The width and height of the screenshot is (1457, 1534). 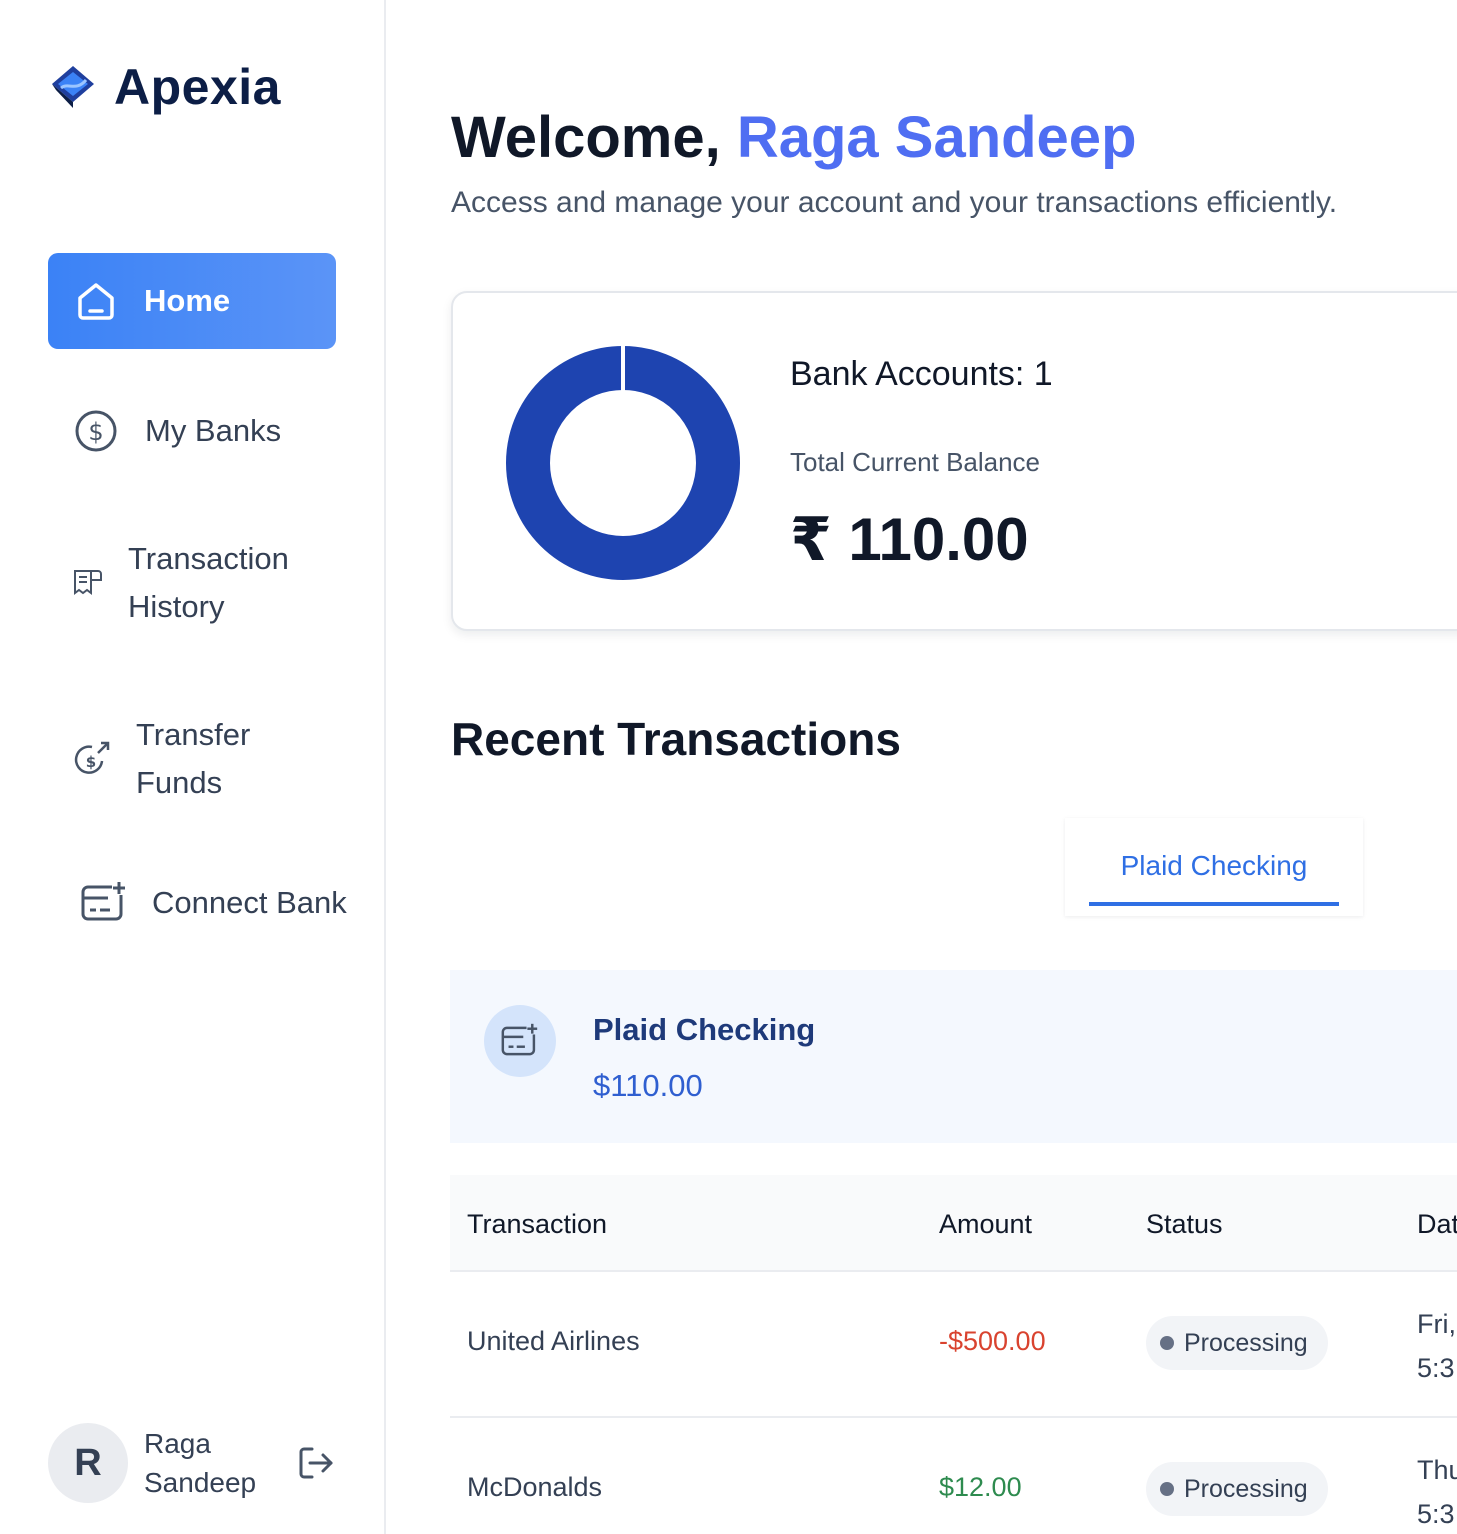 What do you see at coordinates (553, 1341) in the screenshot?
I see `transaction-name: United Airlines` at bounding box center [553, 1341].